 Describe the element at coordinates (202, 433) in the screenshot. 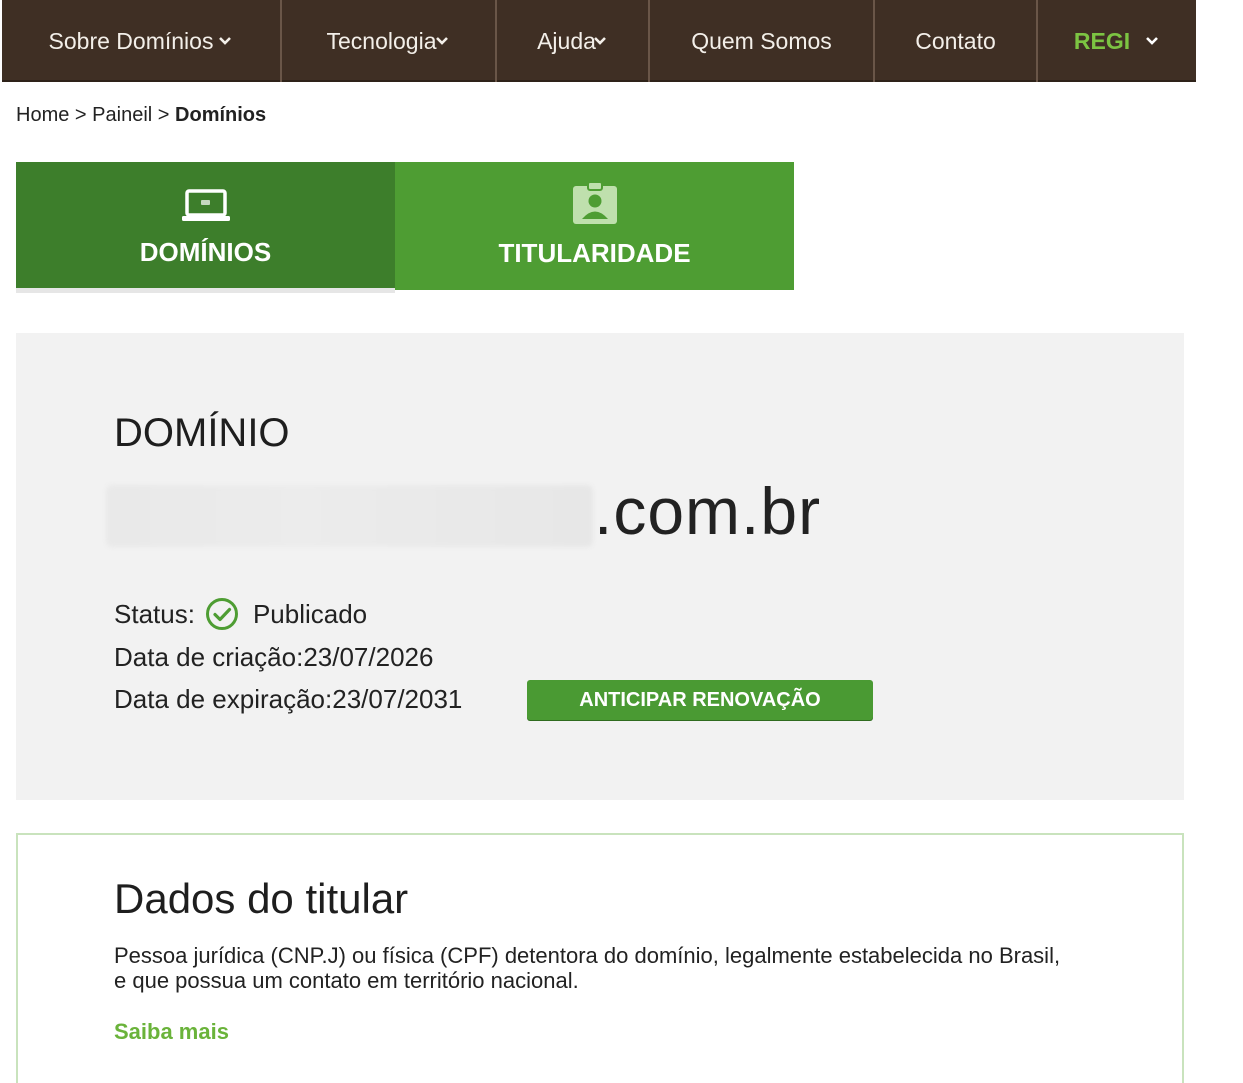

I see `domain-heading: DOMÍNIO` at that location.